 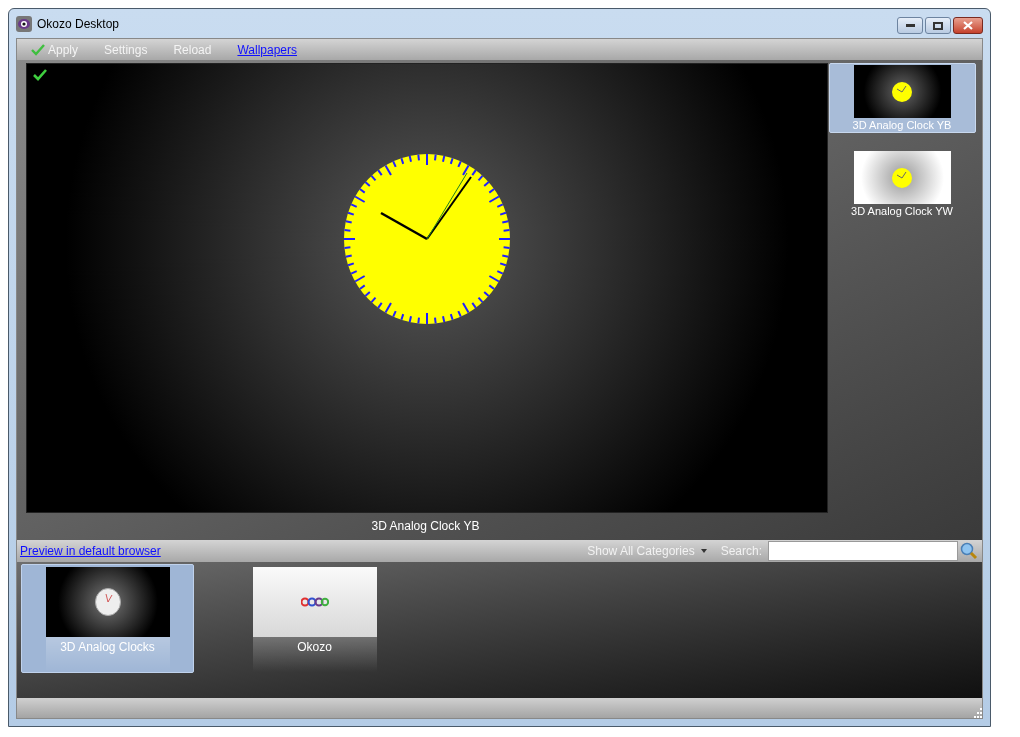 I want to click on preview-in-browser-link: Preview in default browser, so click(x=90, y=551).